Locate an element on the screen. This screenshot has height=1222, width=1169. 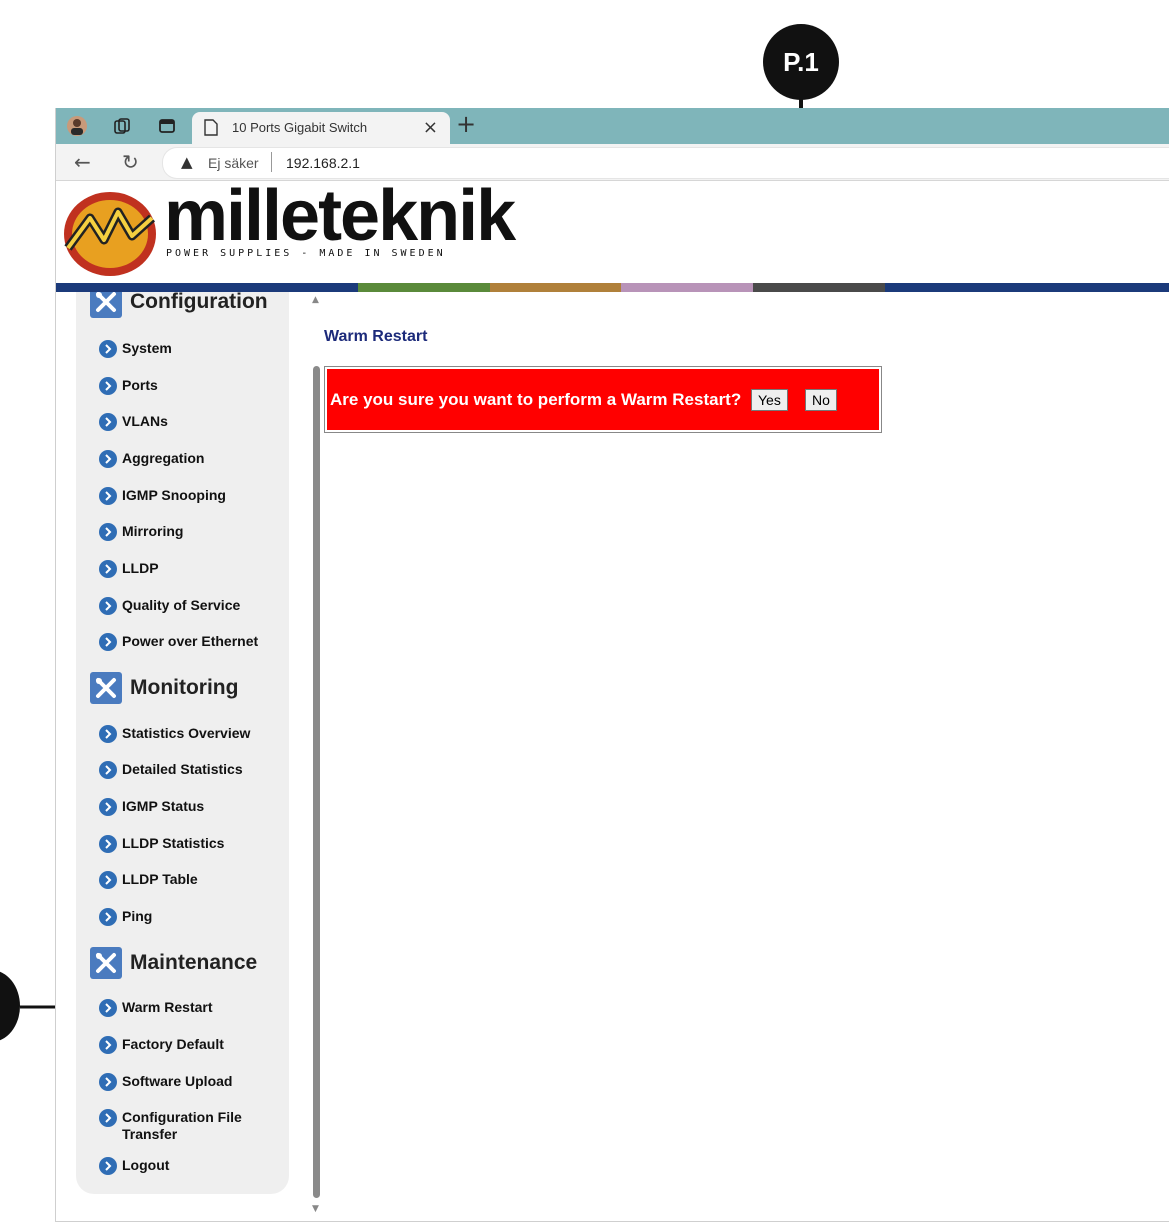
tab-close-icon: × is located at coordinates (430, 127).